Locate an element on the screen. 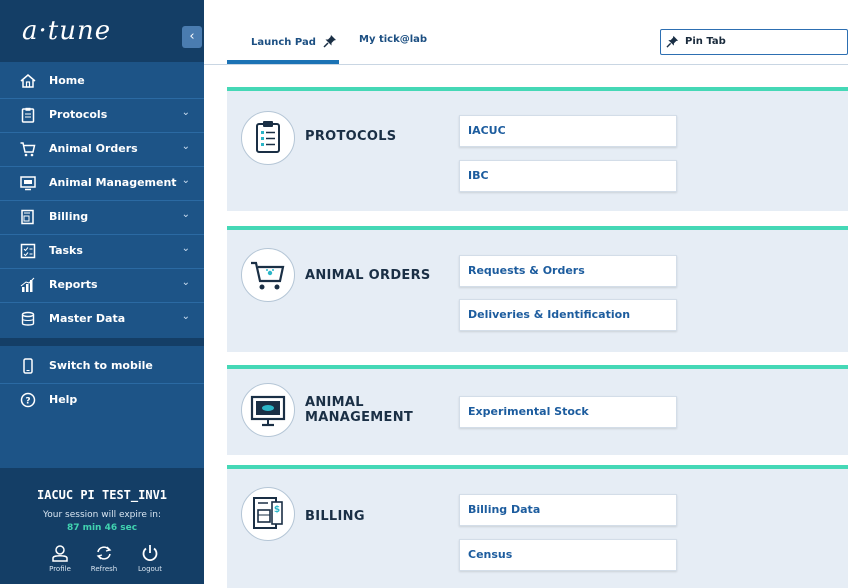 The image size is (848, 588). tab-label: Launch Pad is located at coordinates (283, 42).